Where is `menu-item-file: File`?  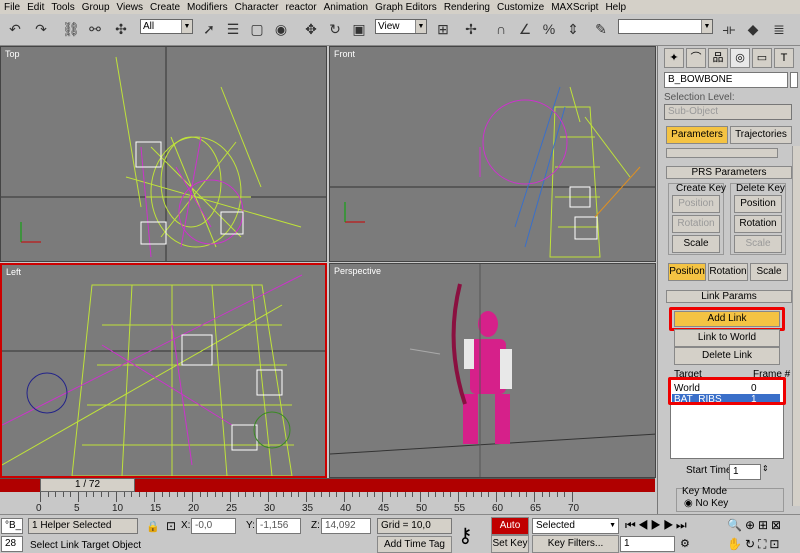
menu-item-file: File is located at coordinates (12, 7).